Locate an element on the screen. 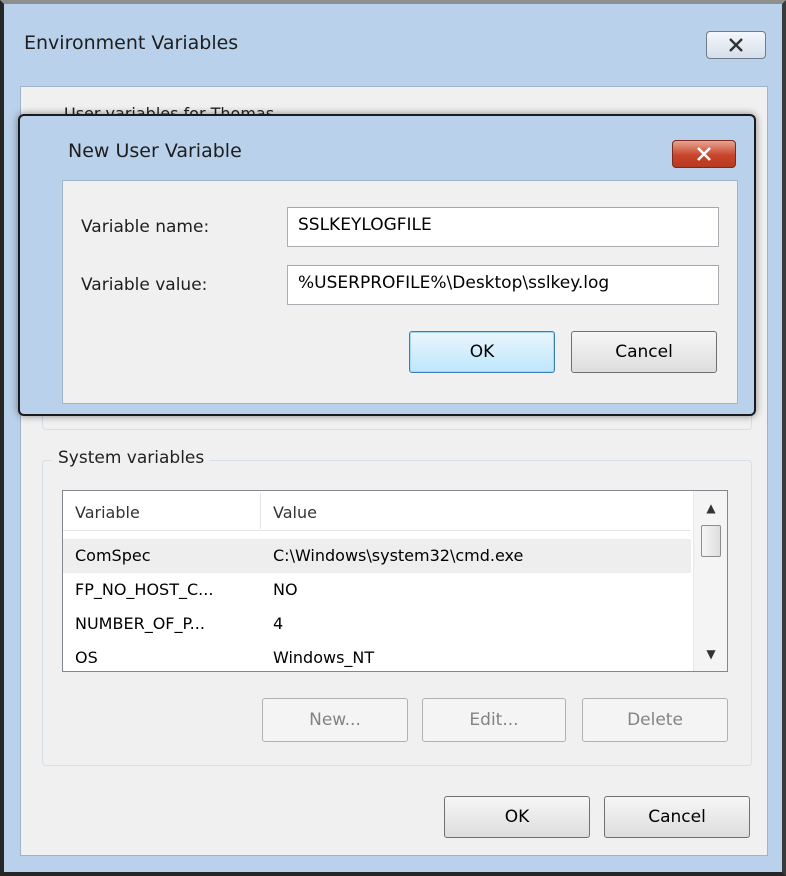 This screenshot has height=876, width=786. dialog-cancel-button: Cancel is located at coordinates (644, 352).